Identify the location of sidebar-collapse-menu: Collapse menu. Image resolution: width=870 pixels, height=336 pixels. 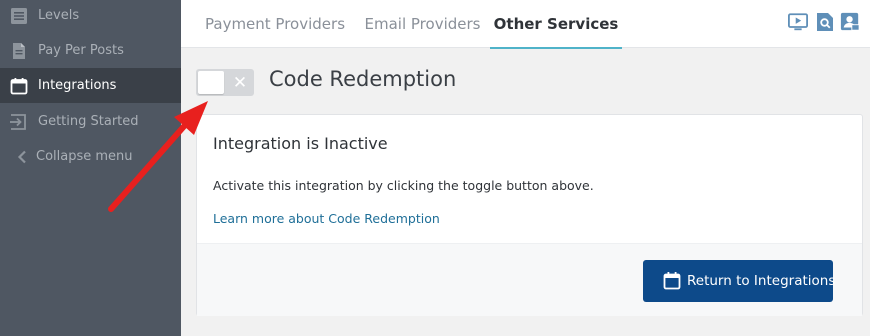
(90, 156).